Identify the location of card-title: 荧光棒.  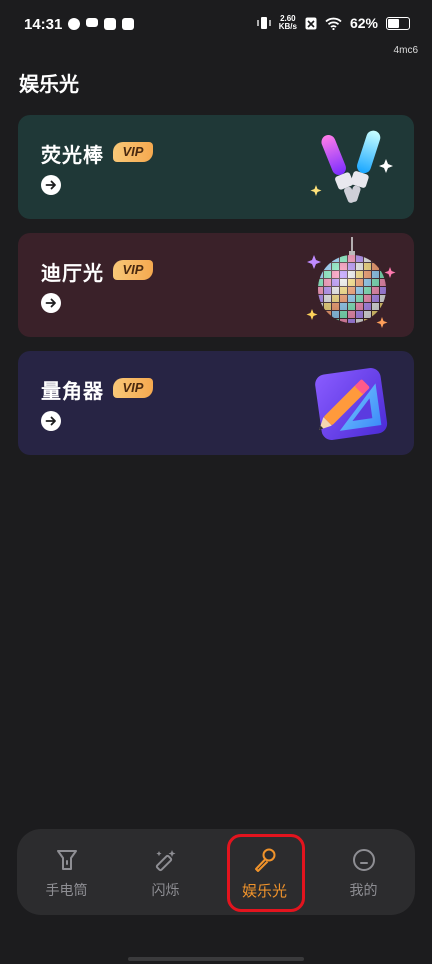
(72, 155).